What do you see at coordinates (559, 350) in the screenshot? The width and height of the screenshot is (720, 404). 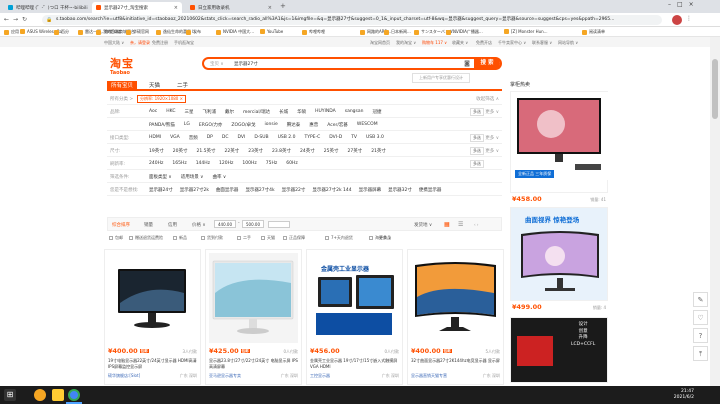 I see `rail-item: 设计 创意 升降 LCD+CCFL` at bounding box center [559, 350].